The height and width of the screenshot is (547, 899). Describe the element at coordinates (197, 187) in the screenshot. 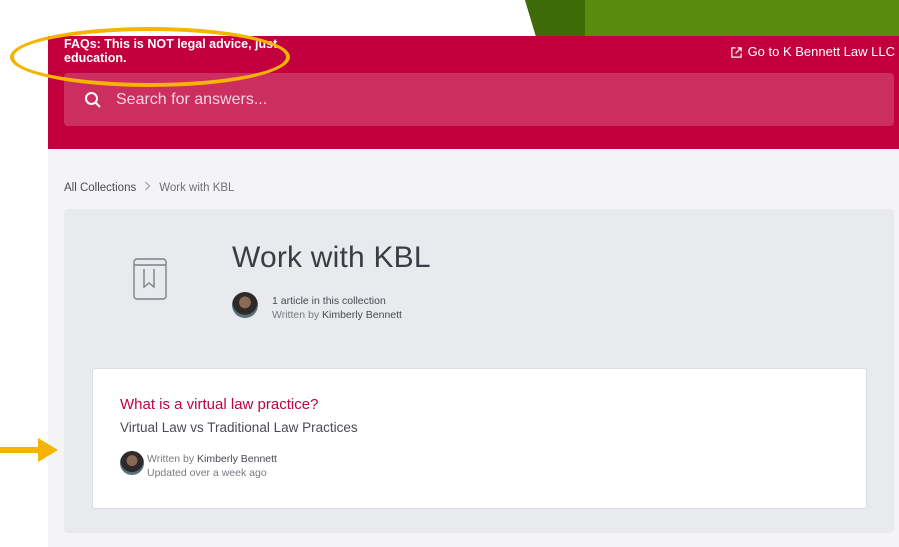

I see `breadcrumb-current: Work with KBL` at that location.